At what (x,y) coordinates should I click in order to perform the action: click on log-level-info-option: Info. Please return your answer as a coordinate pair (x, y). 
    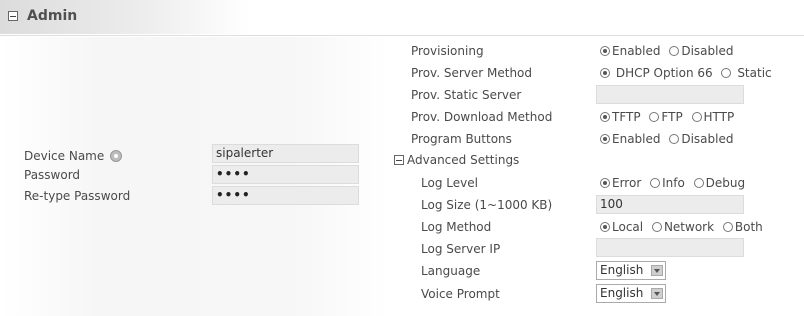
    Looking at the image, I should click on (667, 183).